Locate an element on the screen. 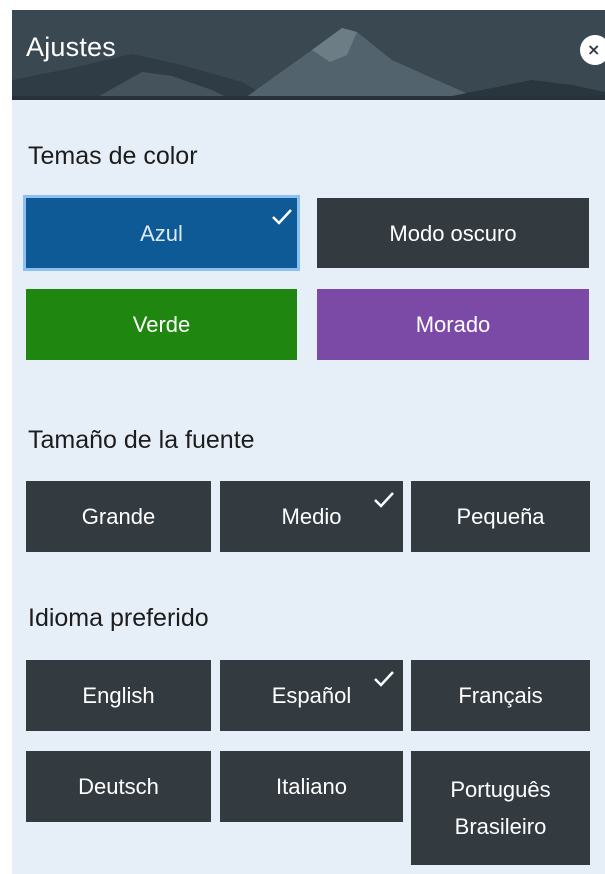  theme-dark-mode-button: Modo oscuro is located at coordinates (453, 233).